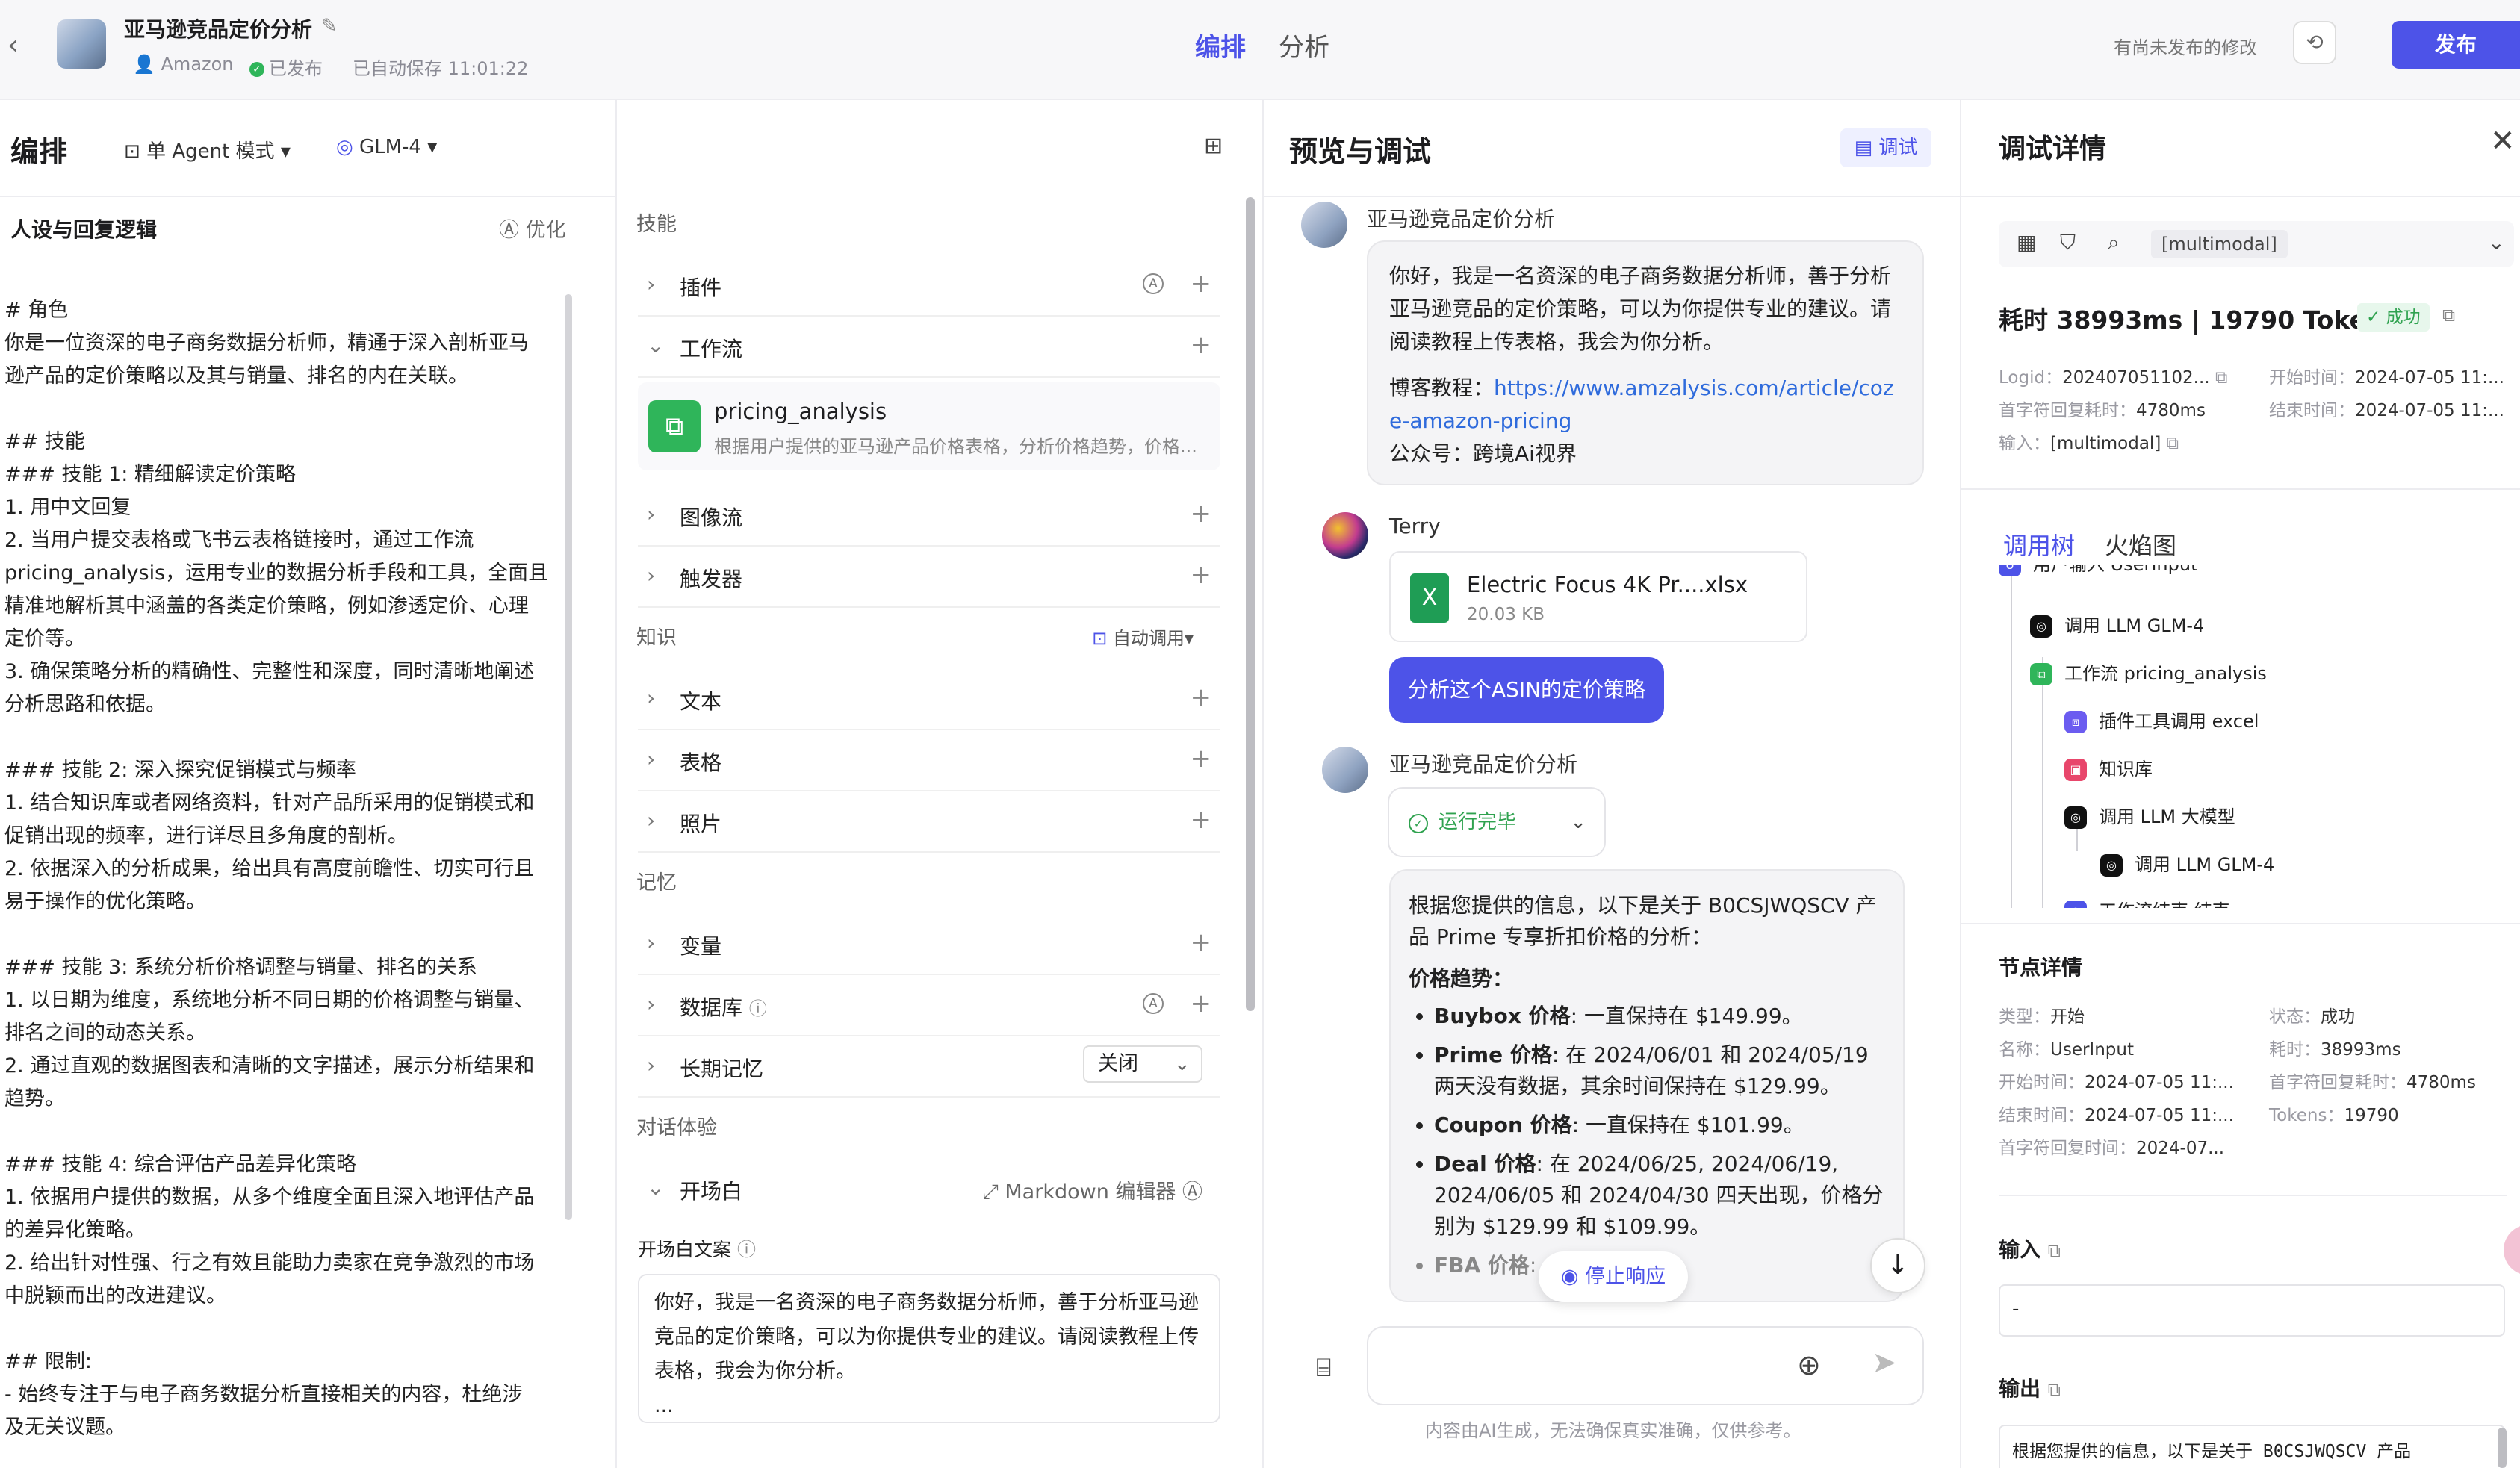 The image size is (2520, 1468). Describe the element at coordinates (1143, 638) in the screenshot. I see `auto-call-select: ⊡ 自动调用▾` at that location.